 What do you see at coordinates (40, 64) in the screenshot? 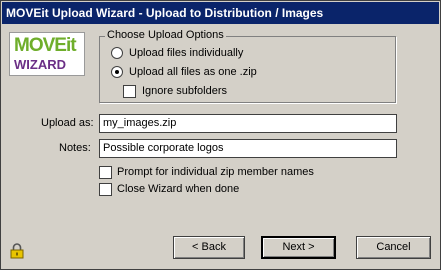
I see `logo-line2: WIZARD` at bounding box center [40, 64].